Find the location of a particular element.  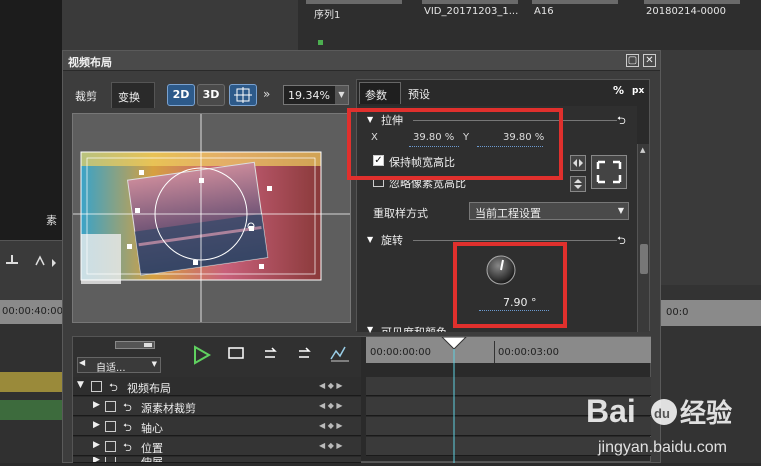

bin-item-label: 序列1 is located at coordinates (327, 13).